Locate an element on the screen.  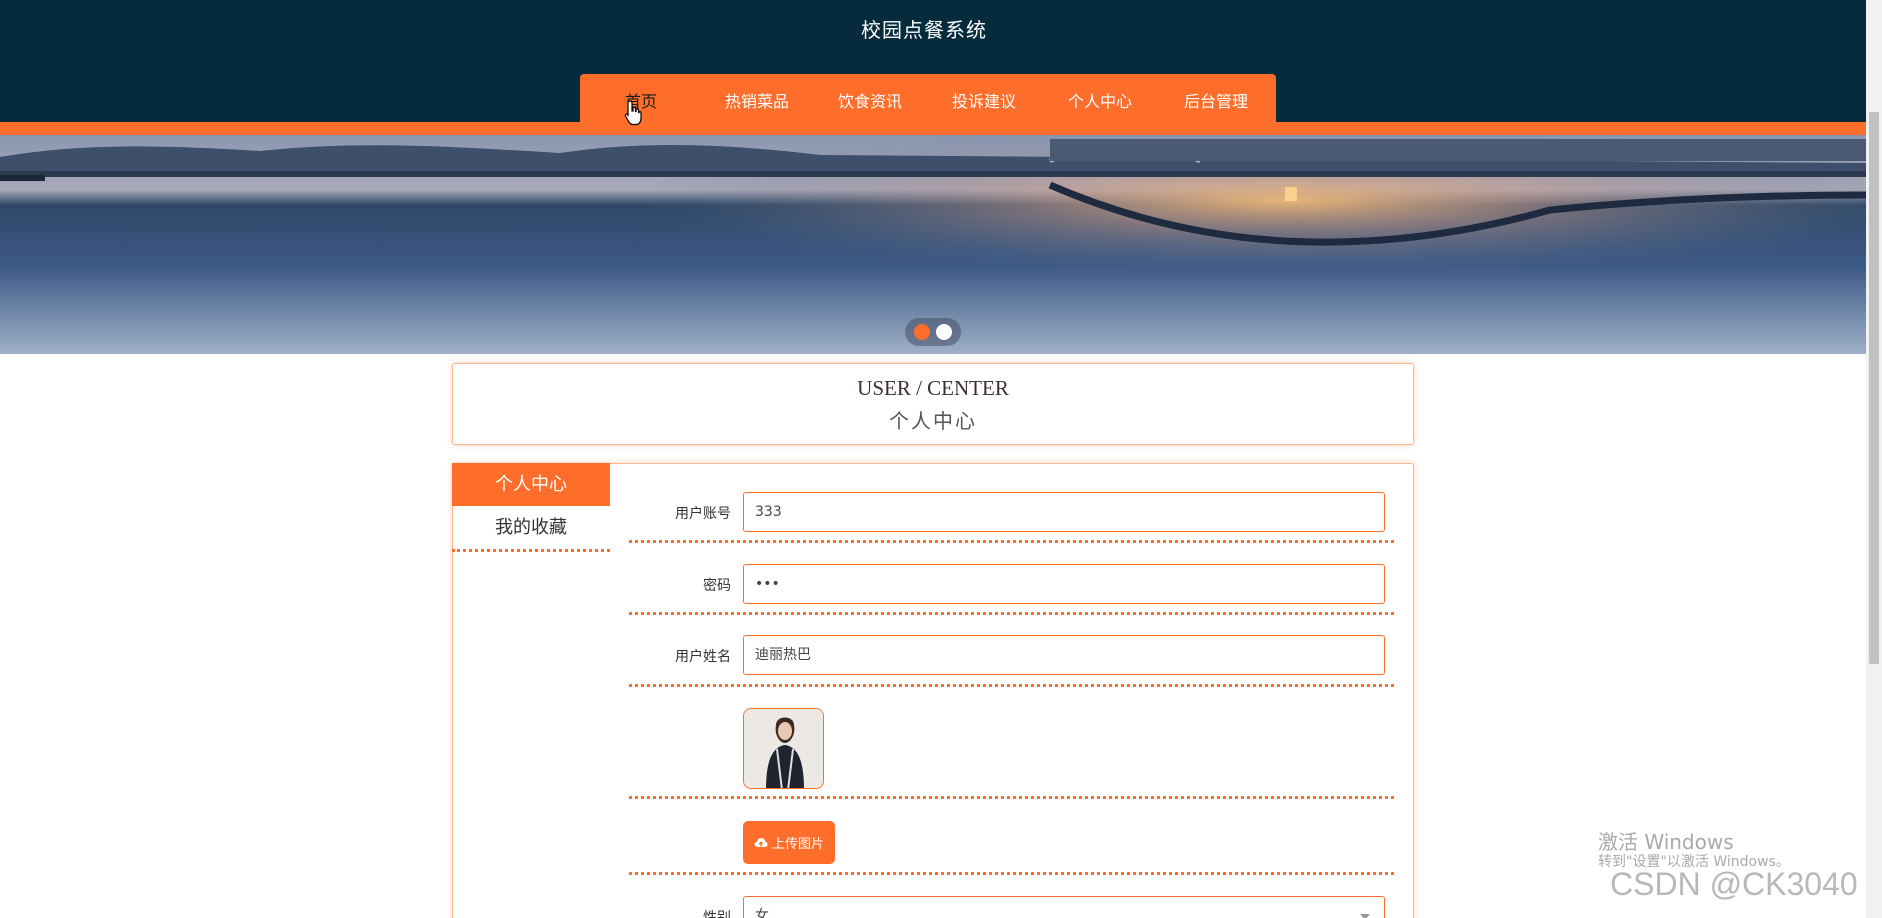
password-label: 密码 is located at coordinates (717, 586).